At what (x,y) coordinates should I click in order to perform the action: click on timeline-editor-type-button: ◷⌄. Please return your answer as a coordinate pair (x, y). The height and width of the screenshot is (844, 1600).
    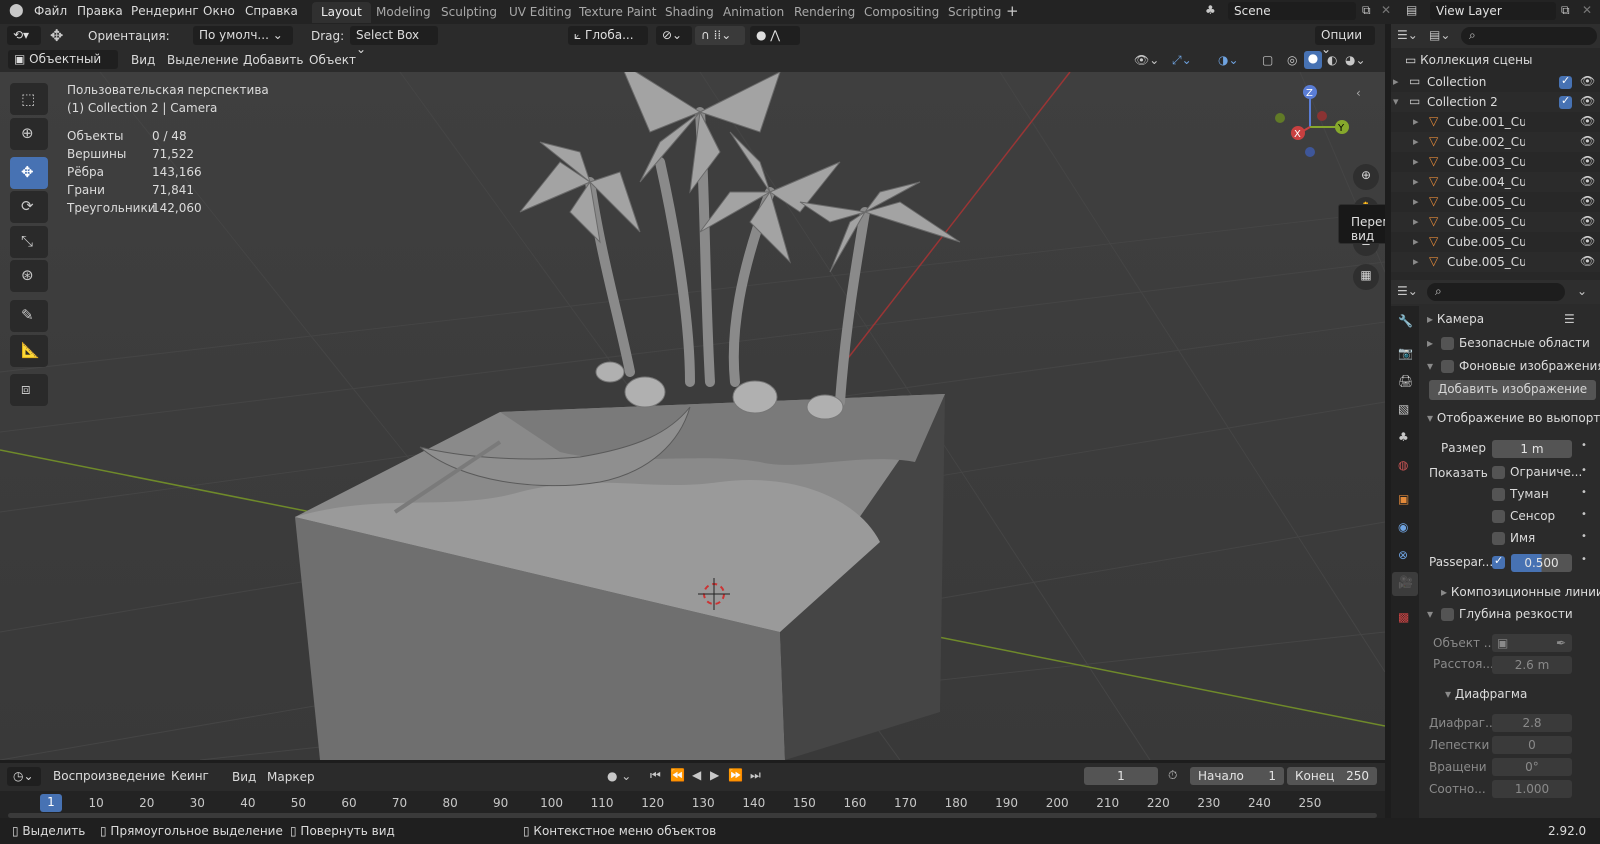
    Looking at the image, I should click on (24, 776).